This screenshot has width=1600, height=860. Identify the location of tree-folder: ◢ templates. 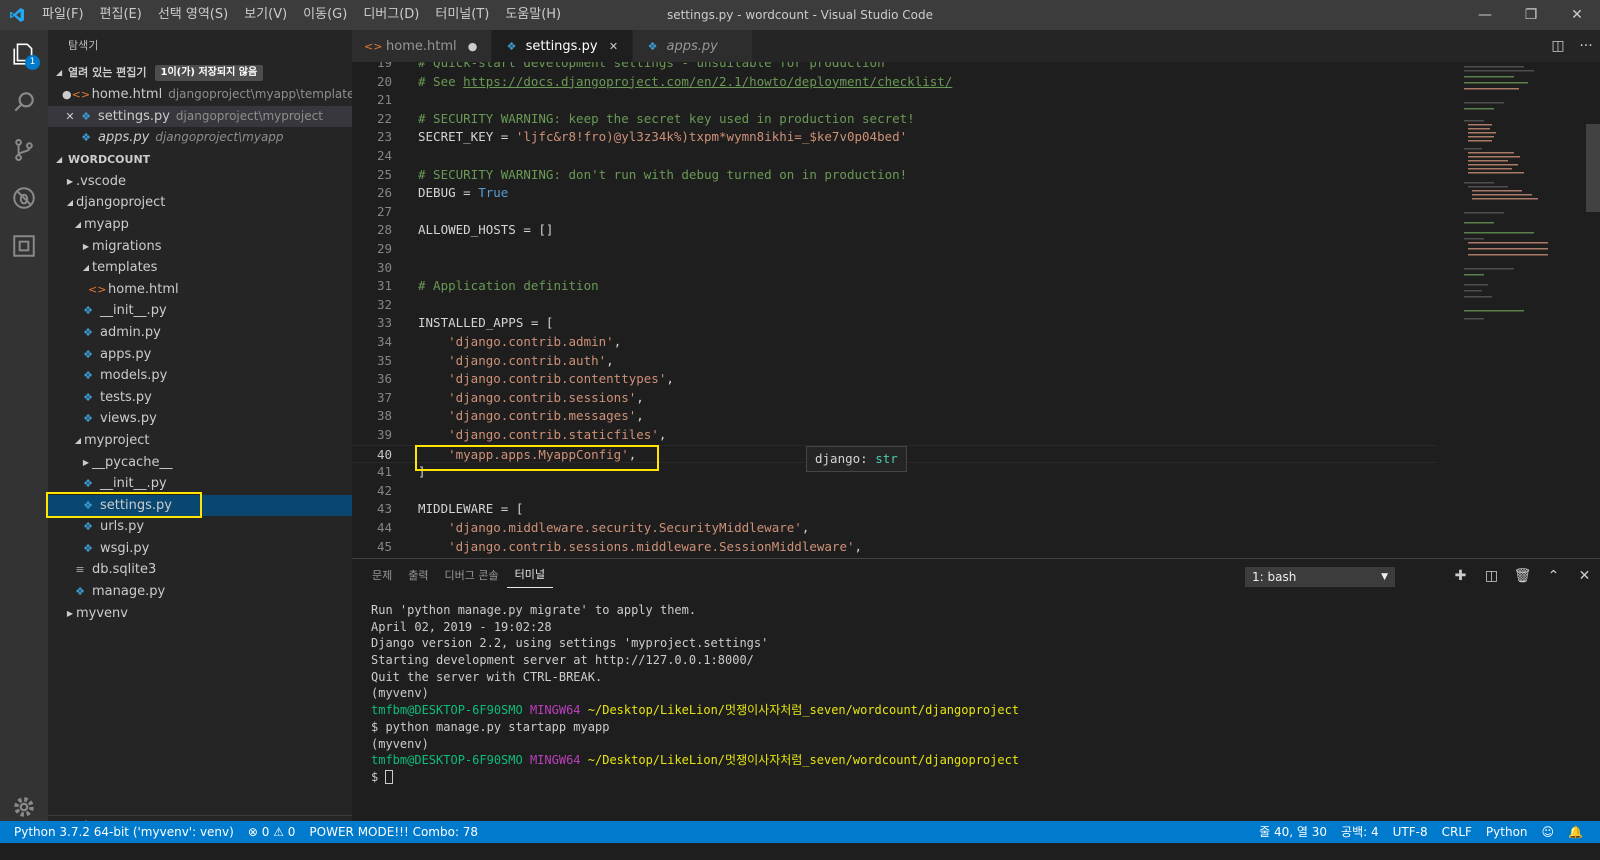
(200, 268).